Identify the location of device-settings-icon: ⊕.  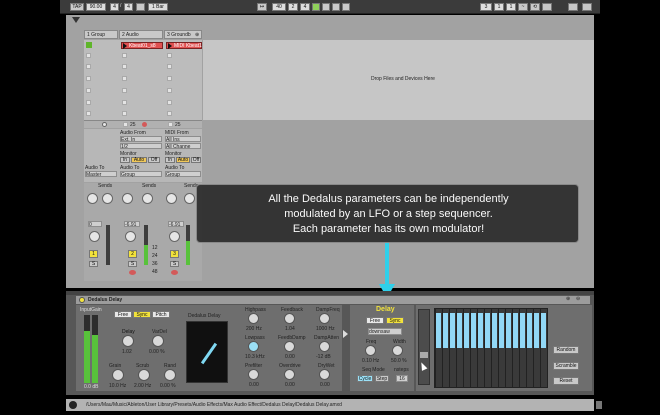
(568, 299).